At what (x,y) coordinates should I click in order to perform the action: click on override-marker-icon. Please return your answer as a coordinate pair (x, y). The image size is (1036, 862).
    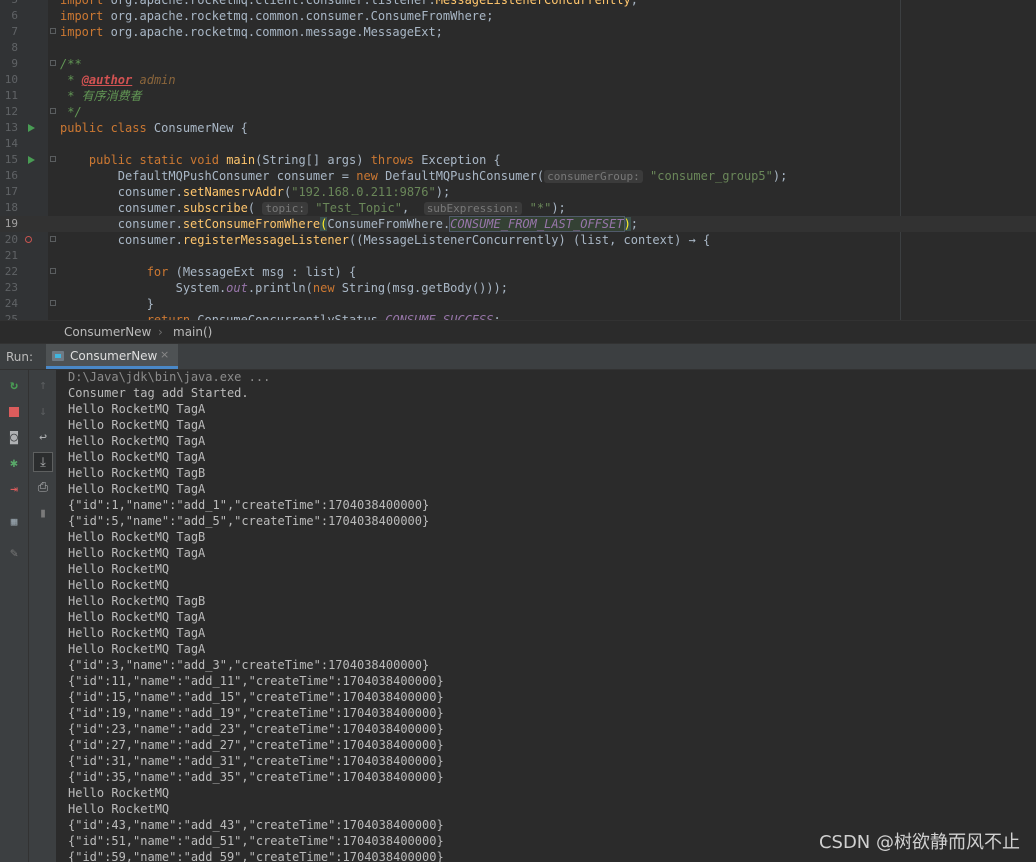
    Looking at the image, I should click on (28, 239).